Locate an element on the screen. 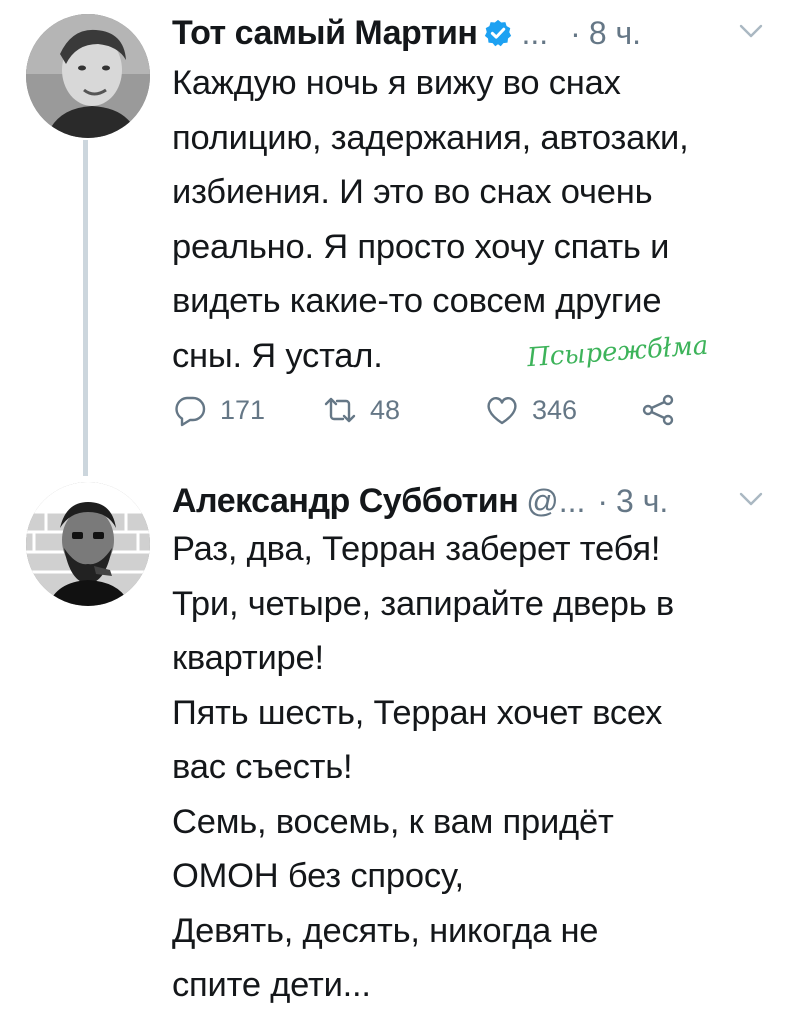 The height and width of the screenshot is (1013, 800). author-name: Тот самый Мартин is located at coordinates (325, 33).